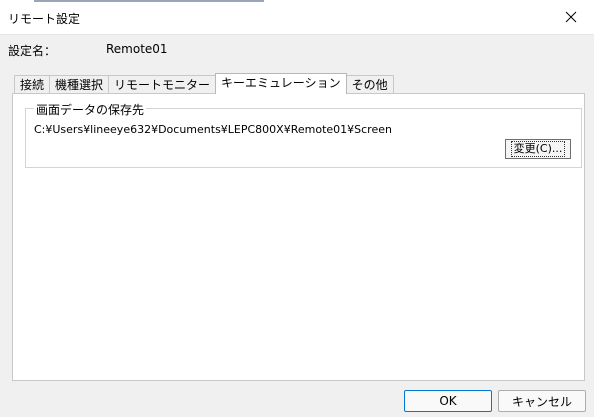  What do you see at coordinates (297, 17) in the screenshot?
I see `title-bar: リモート設定` at bounding box center [297, 17].